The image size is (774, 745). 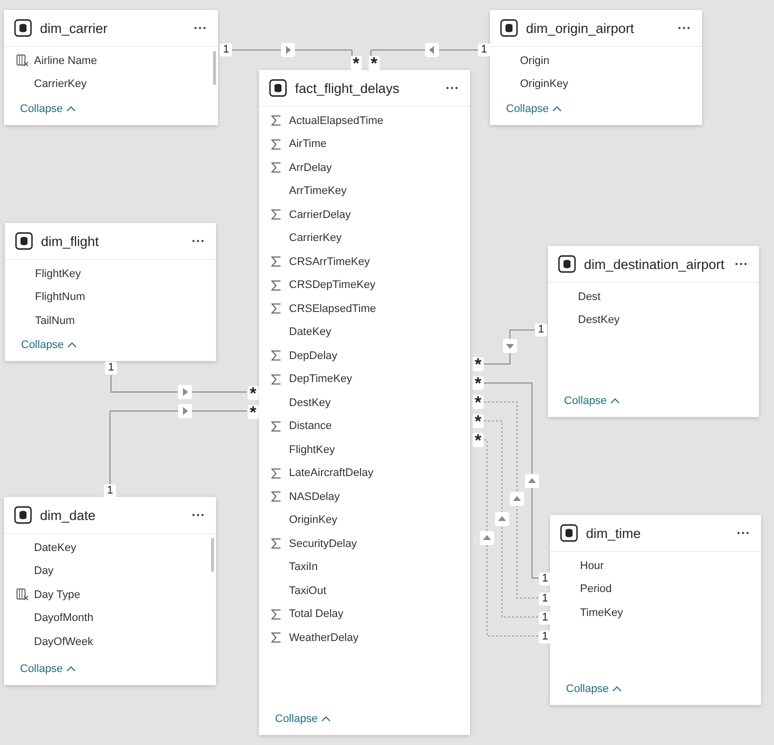 What do you see at coordinates (581, 28) in the screenshot?
I see `table-title: dim_origin_airport` at bounding box center [581, 28].